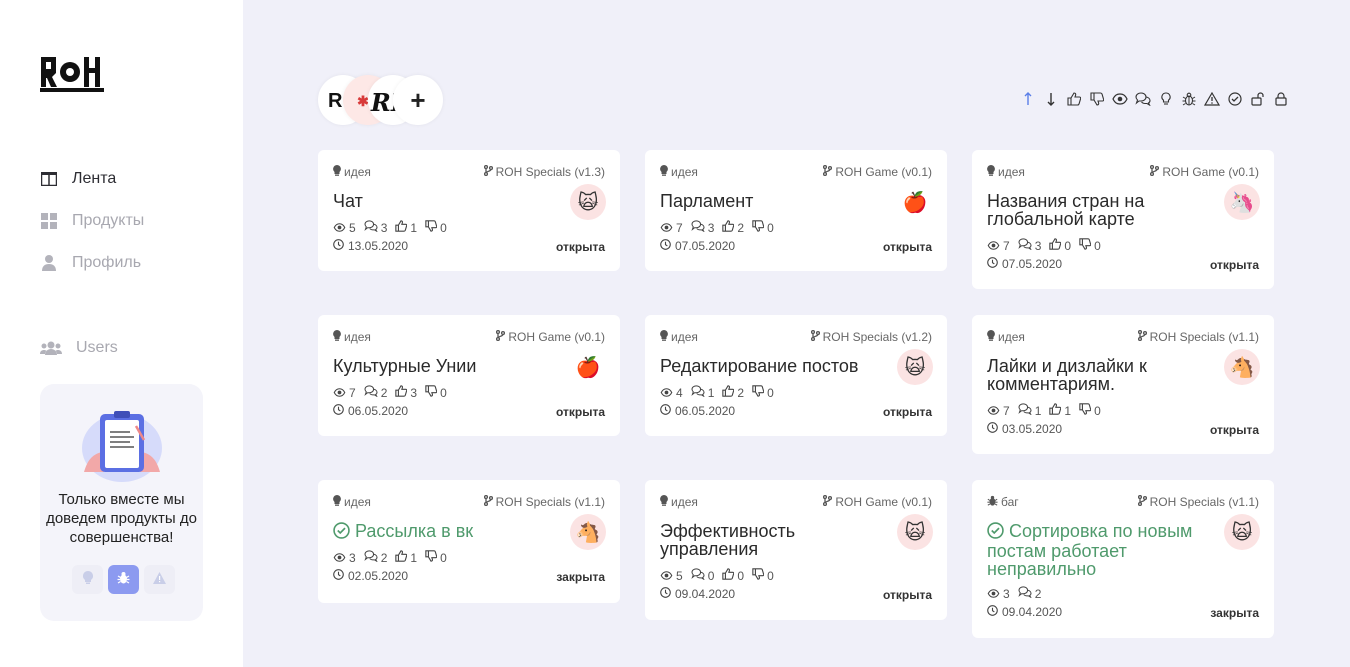 The image size is (1350, 667). Describe the element at coordinates (406, 392) in the screenshot. I see `likes-stat: 3` at that location.